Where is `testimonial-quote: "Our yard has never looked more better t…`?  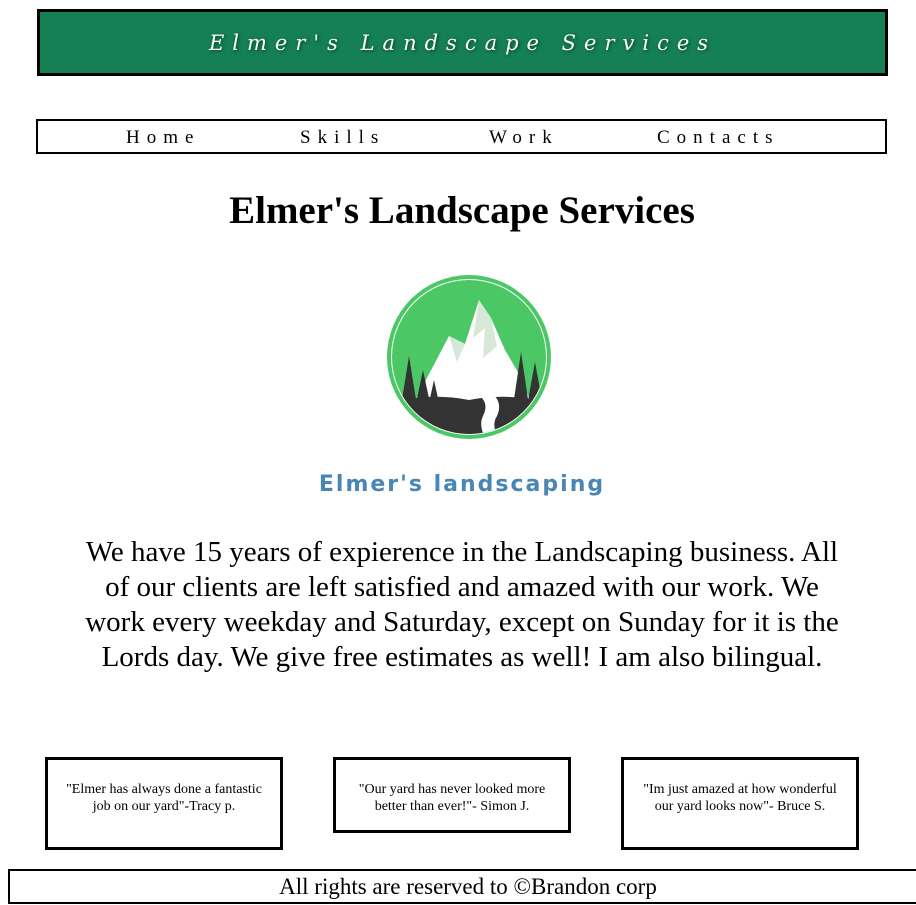
testimonial-quote: "Our yard has never looked more better t… is located at coordinates (452, 798).